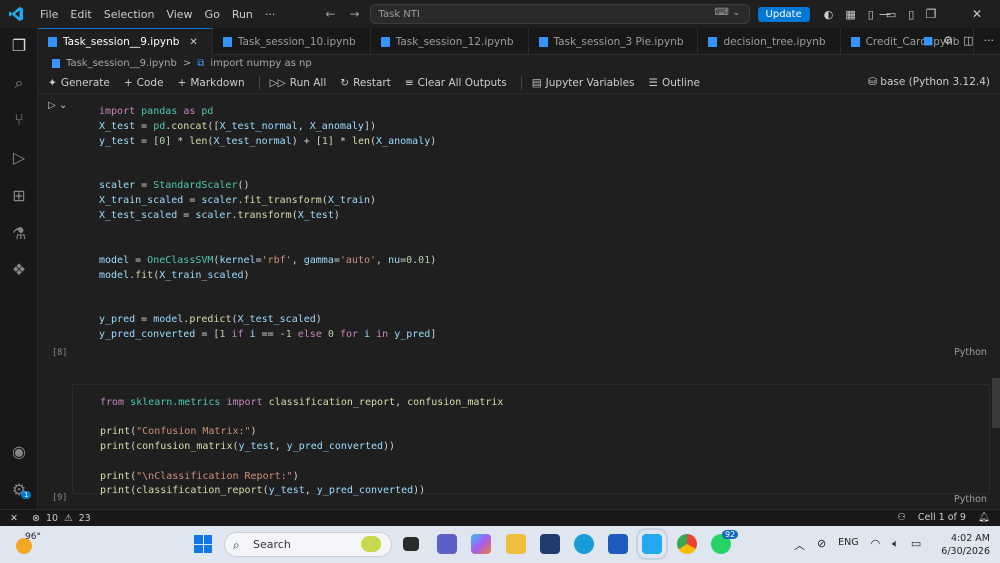 Image resolution: width=1000 pixels, height=563 pixels. I want to click on copilot-icon: ◐, so click(829, 14).